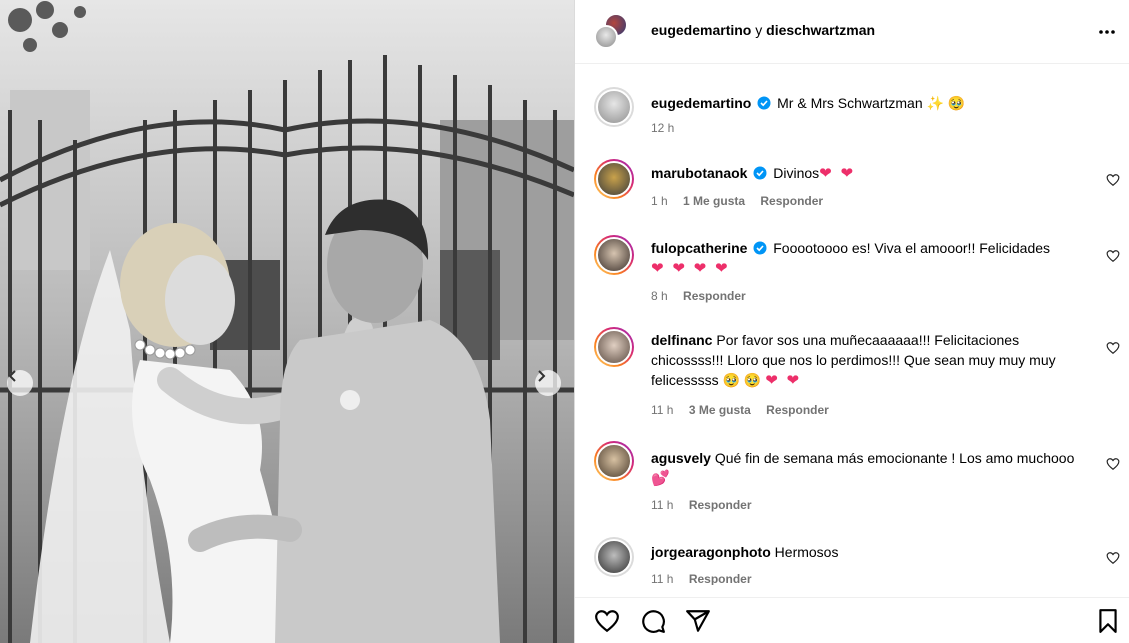 The height and width of the screenshot is (643, 1129). I want to click on post-authors: eugedemartino y dieschwartzman, so click(763, 30).